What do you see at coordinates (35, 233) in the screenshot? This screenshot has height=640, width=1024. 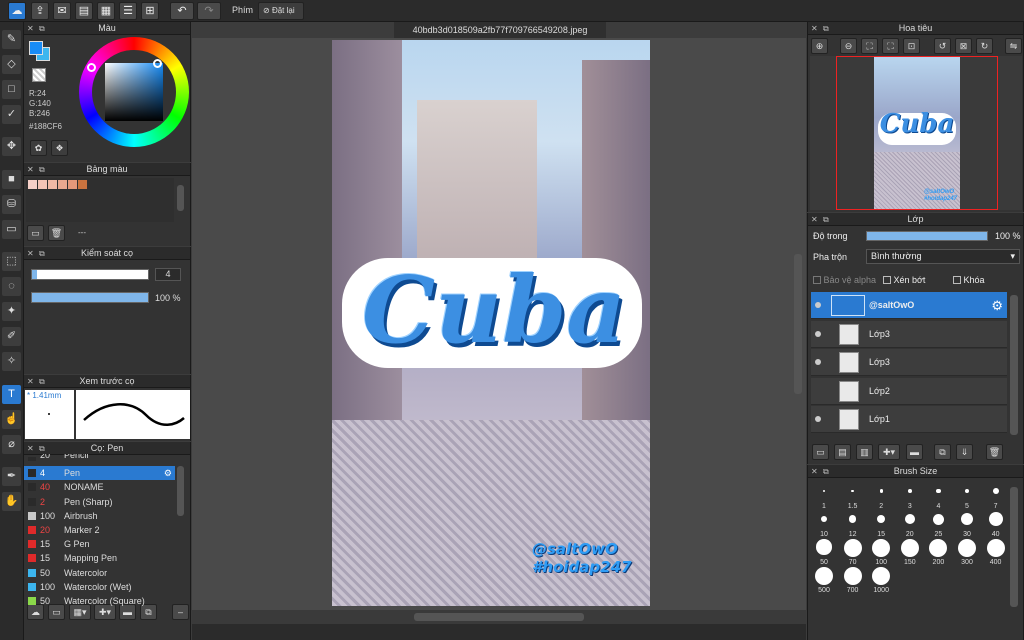 I see `new-palette-icon: ▭` at bounding box center [35, 233].